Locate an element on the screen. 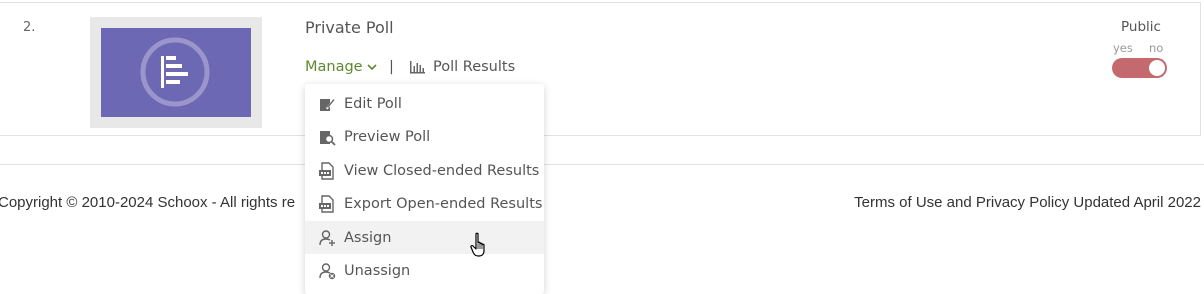  menu-item-label: Unassign is located at coordinates (377, 270).